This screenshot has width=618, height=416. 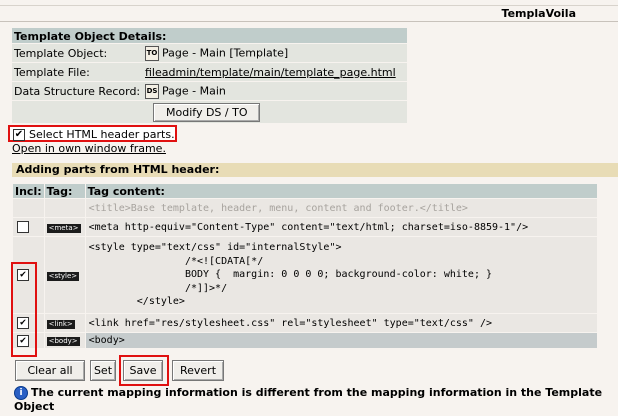 I want to click on revert-button: Revert, so click(x=198, y=370).